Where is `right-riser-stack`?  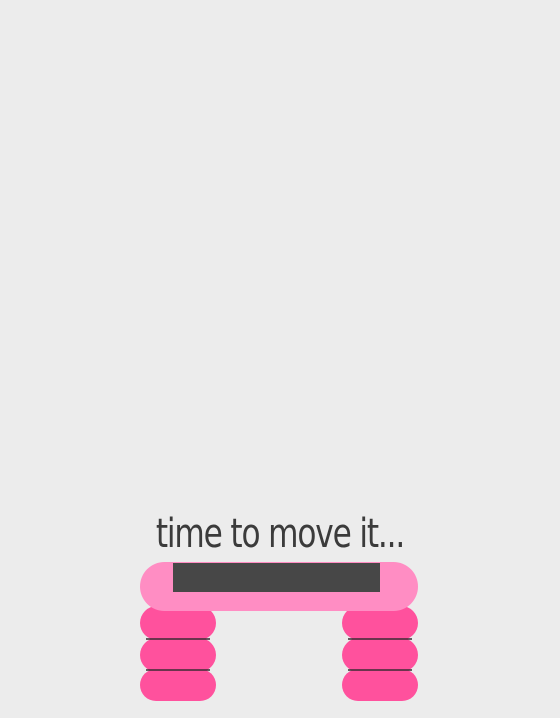 right-riser-stack is located at coordinates (380, 653).